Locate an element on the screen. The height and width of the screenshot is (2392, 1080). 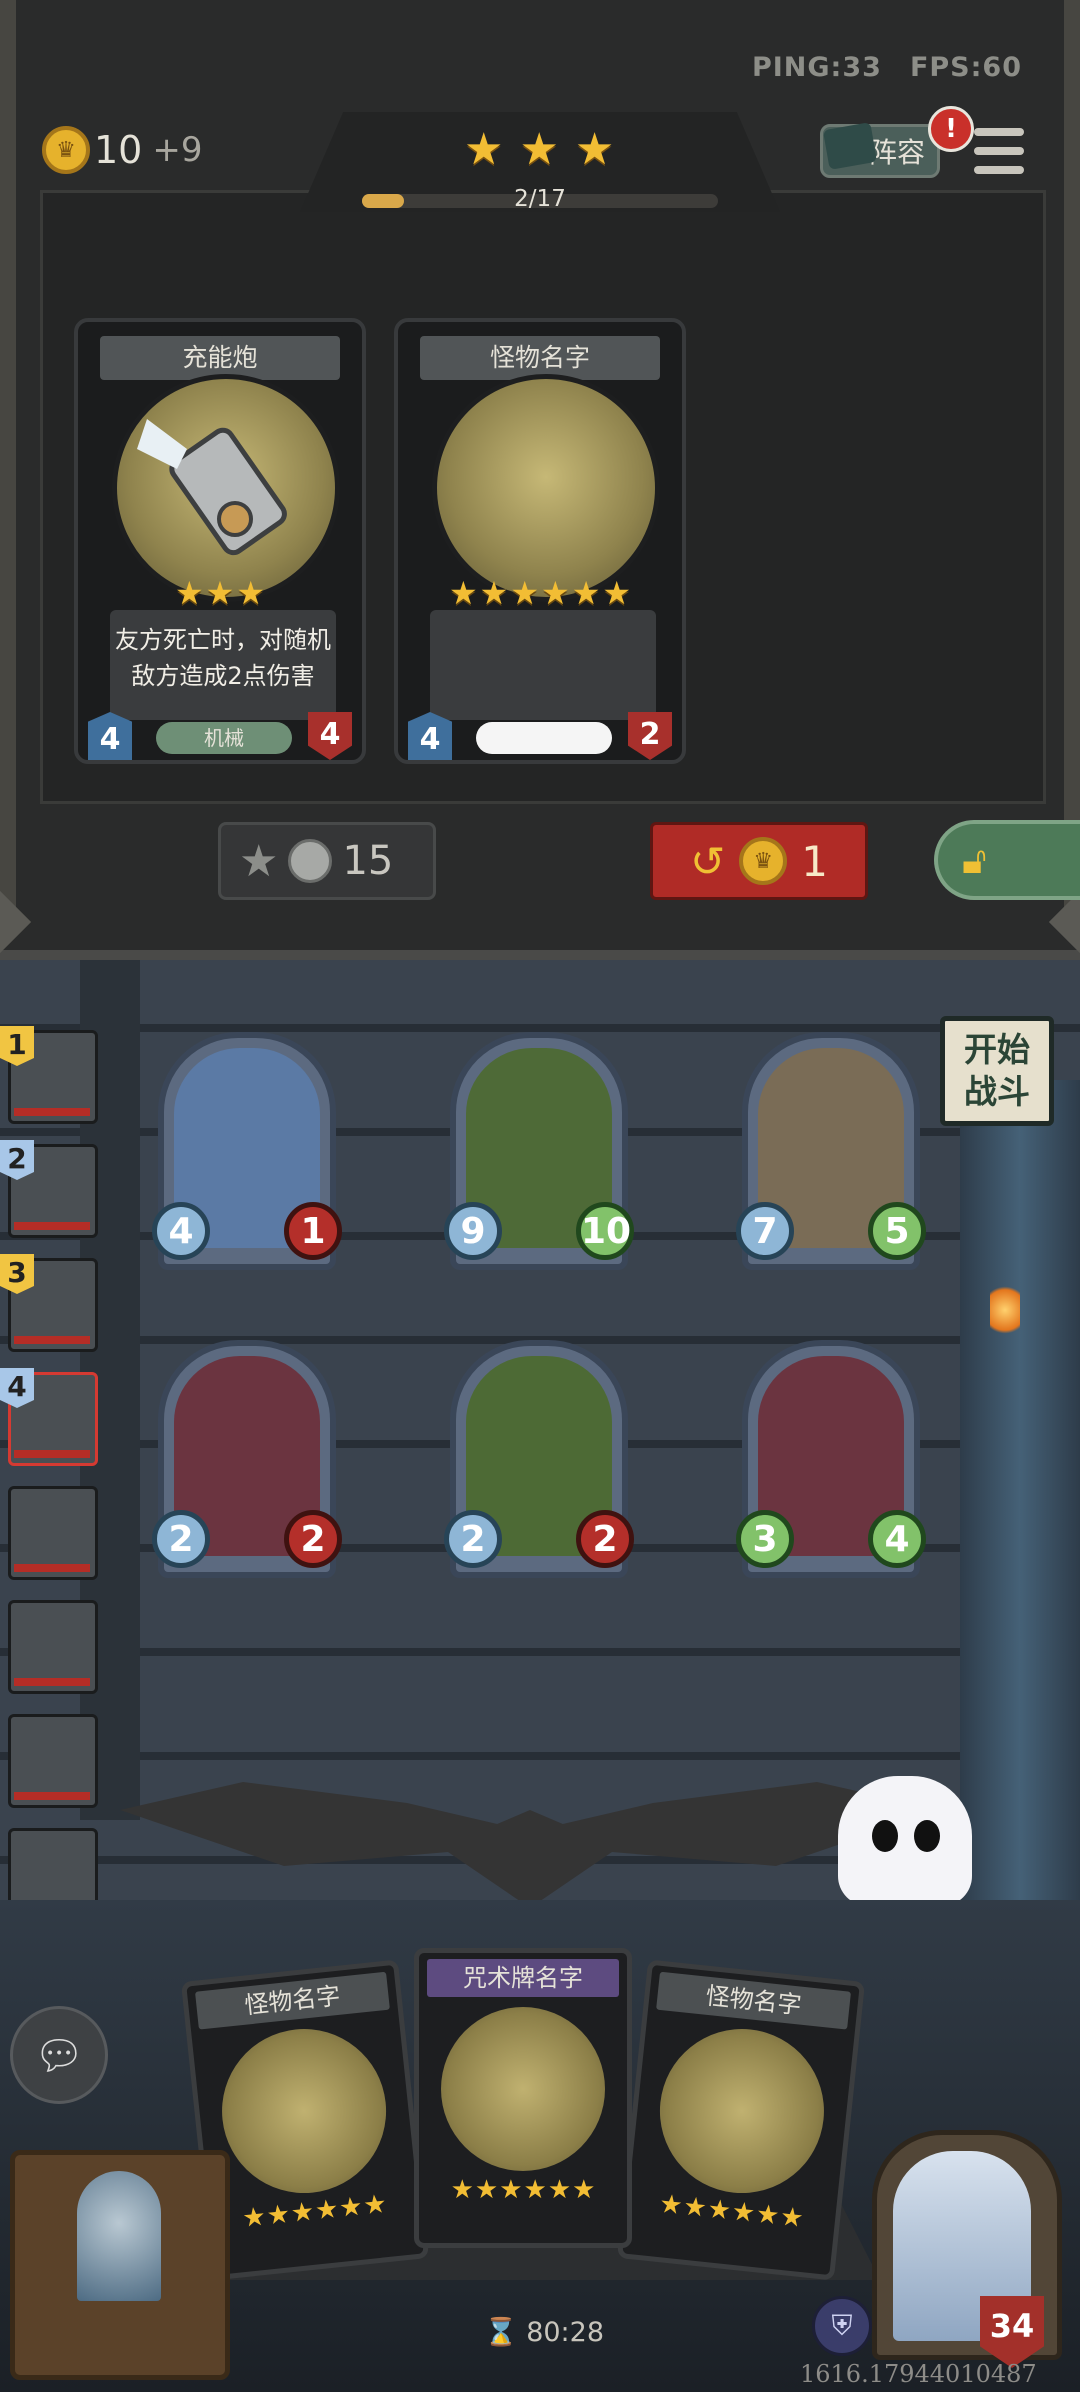
tavern-xp-text: 2/17 is located at coordinates (540, 199).